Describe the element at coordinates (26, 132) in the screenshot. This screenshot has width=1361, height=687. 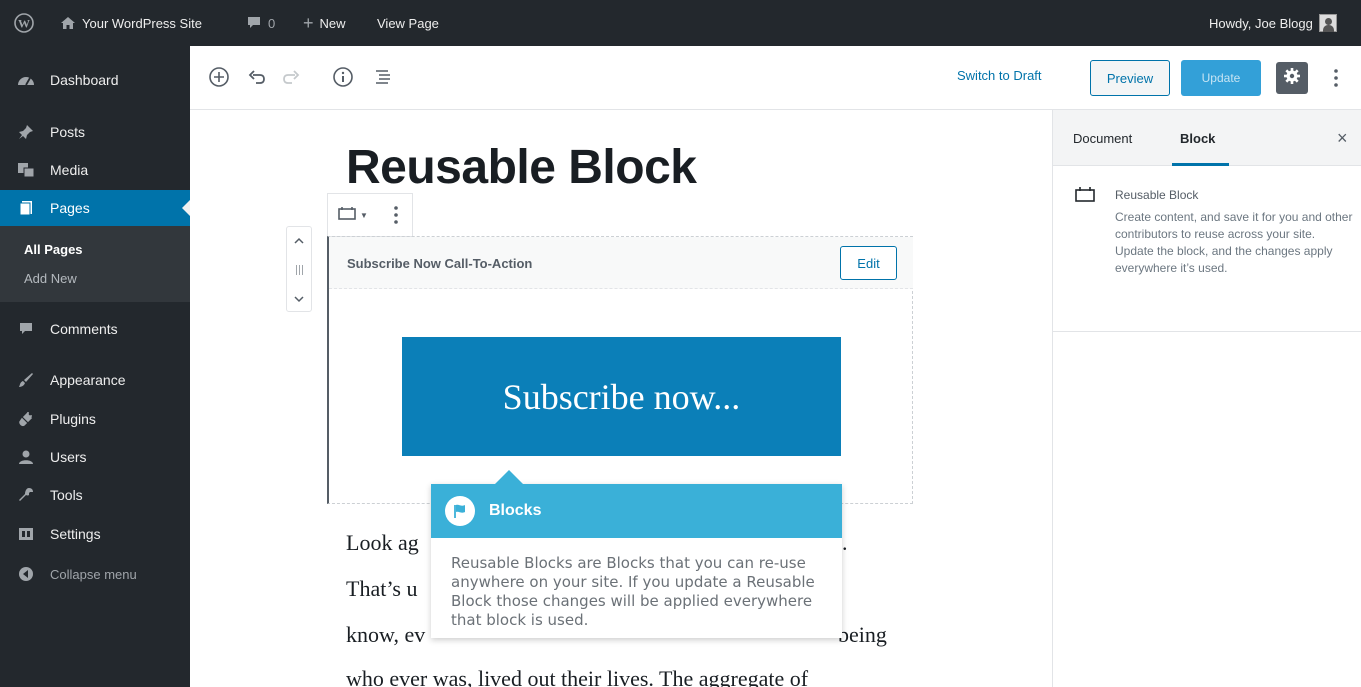
I see `pin-icon` at that location.